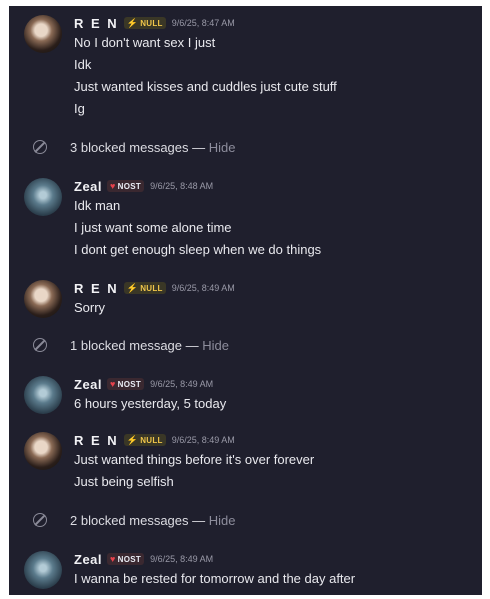 The width and height of the screenshot is (490, 599). What do you see at coordinates (182, 186) in the screenshot?
I see `timestamp: 9/6/25, 8:48 AM` at bounding box center [182, 186].